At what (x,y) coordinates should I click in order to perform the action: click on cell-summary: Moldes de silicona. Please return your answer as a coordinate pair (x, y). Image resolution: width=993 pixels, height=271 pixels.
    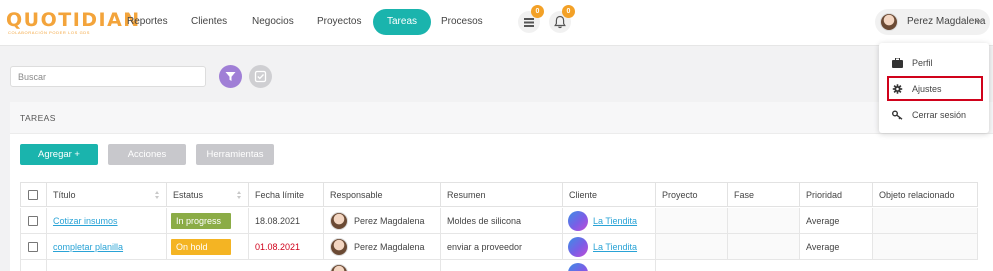
    Looking at the image, I should click on (502, 221).